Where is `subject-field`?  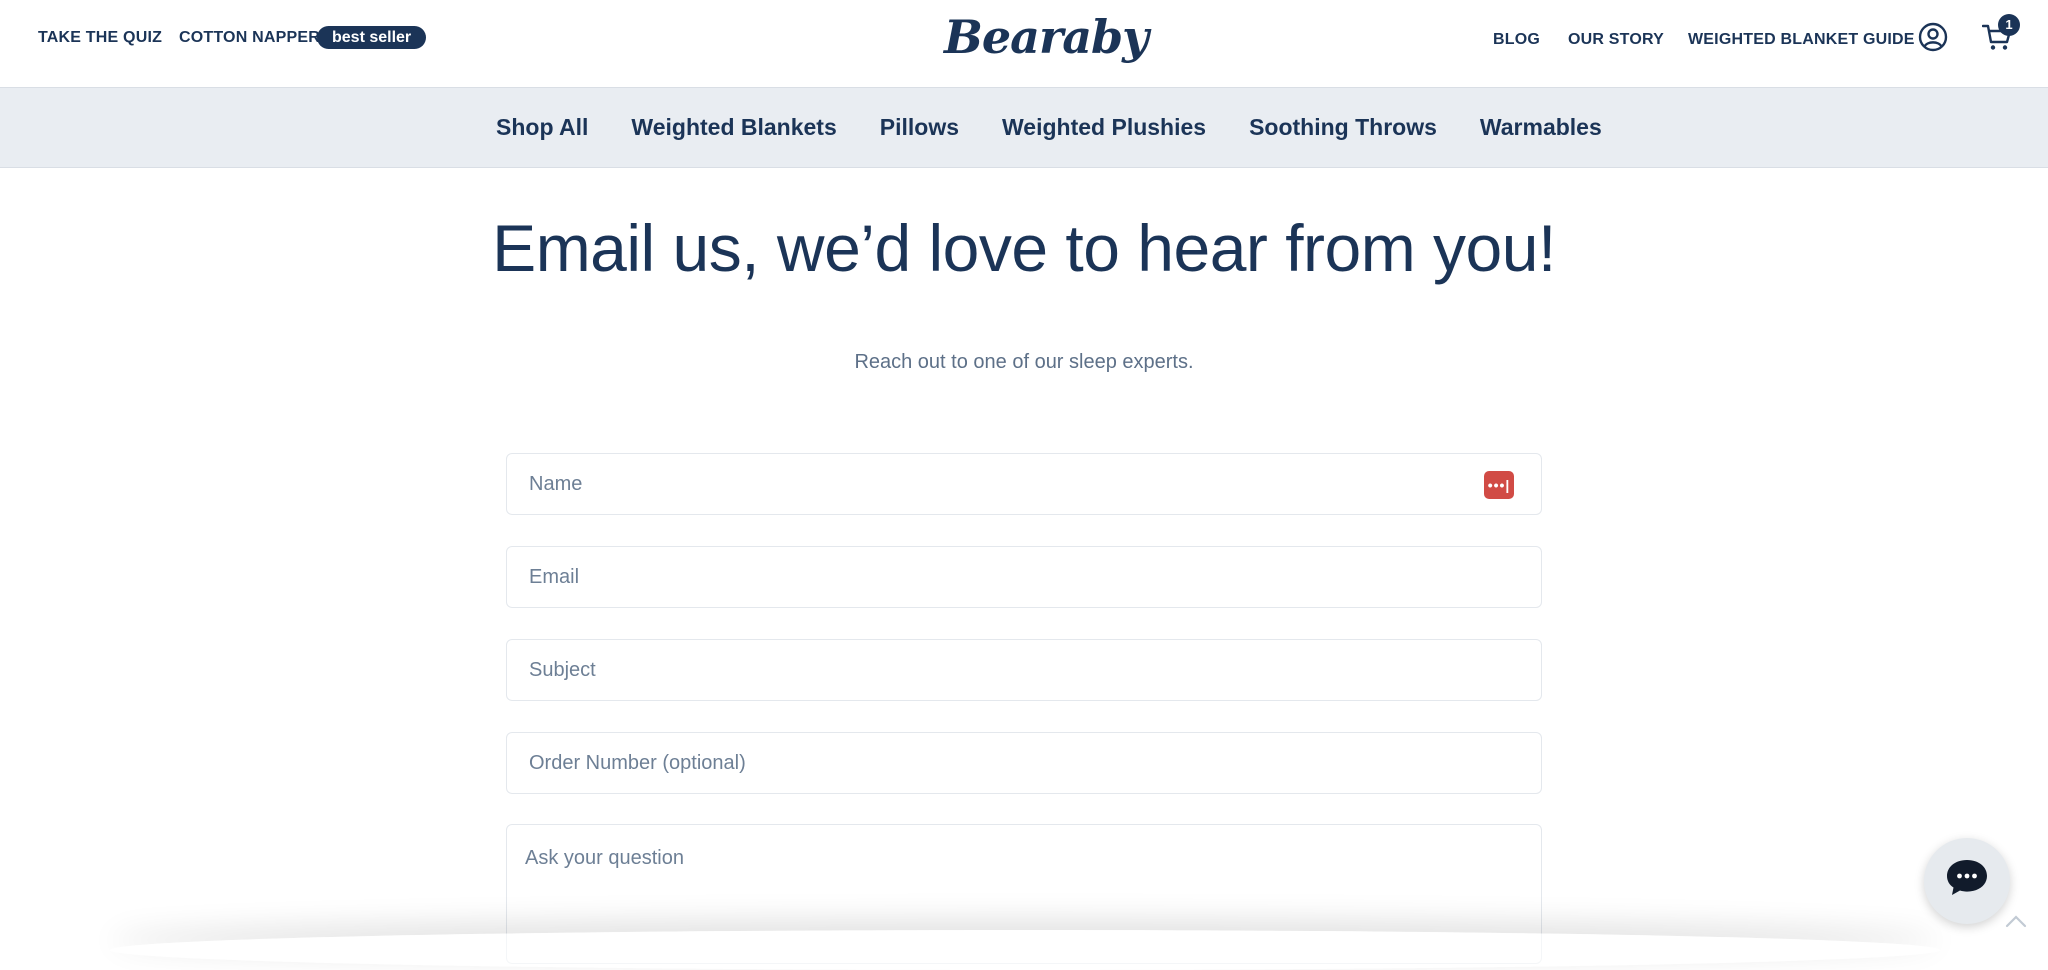 subject-field is located at coordinates (1024, 670).